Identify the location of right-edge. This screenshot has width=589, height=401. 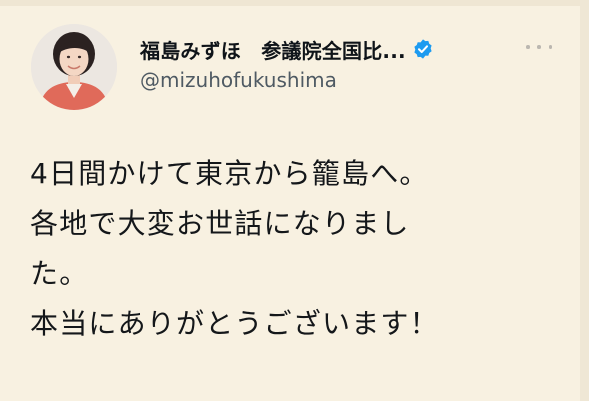
(584, 200).